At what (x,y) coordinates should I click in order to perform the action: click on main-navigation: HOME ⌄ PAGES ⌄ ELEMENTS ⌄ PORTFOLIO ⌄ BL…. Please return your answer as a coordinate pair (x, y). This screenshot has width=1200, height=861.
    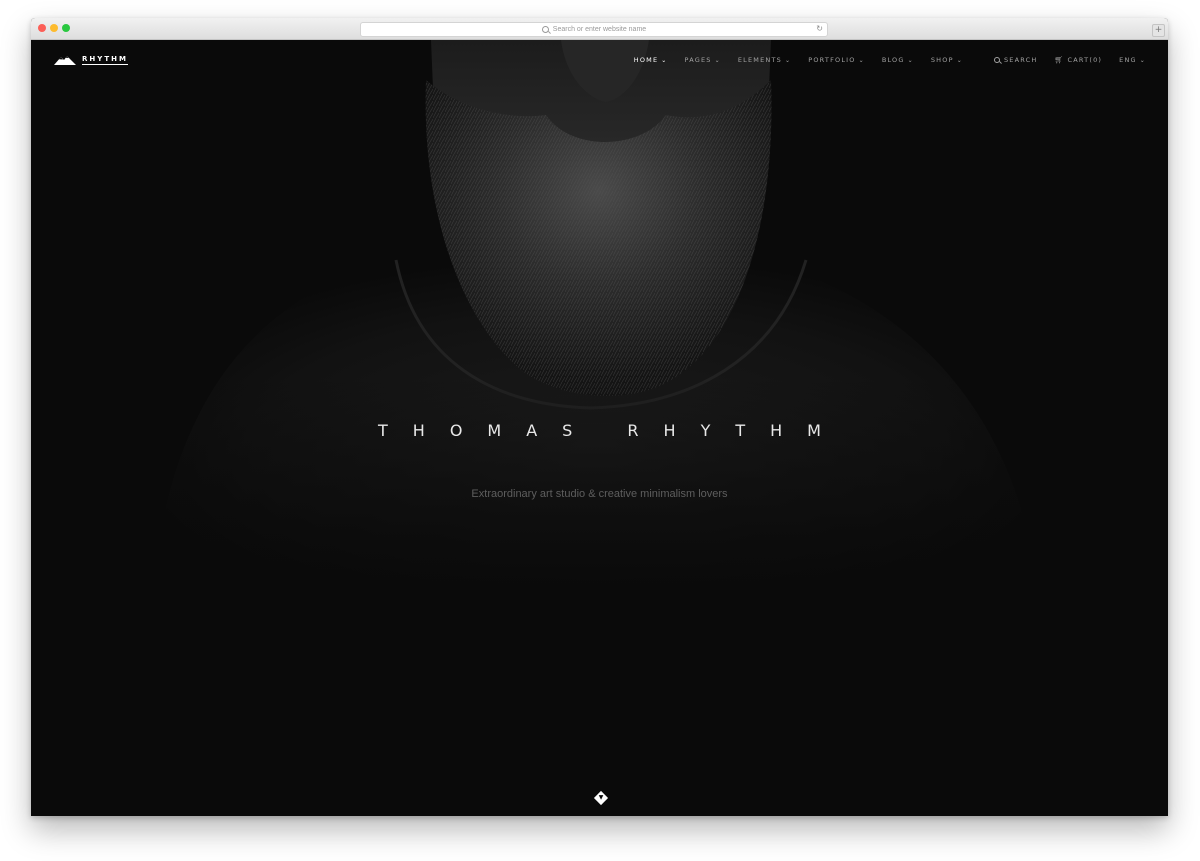
    Looking at the image, I should click on (881, 60).